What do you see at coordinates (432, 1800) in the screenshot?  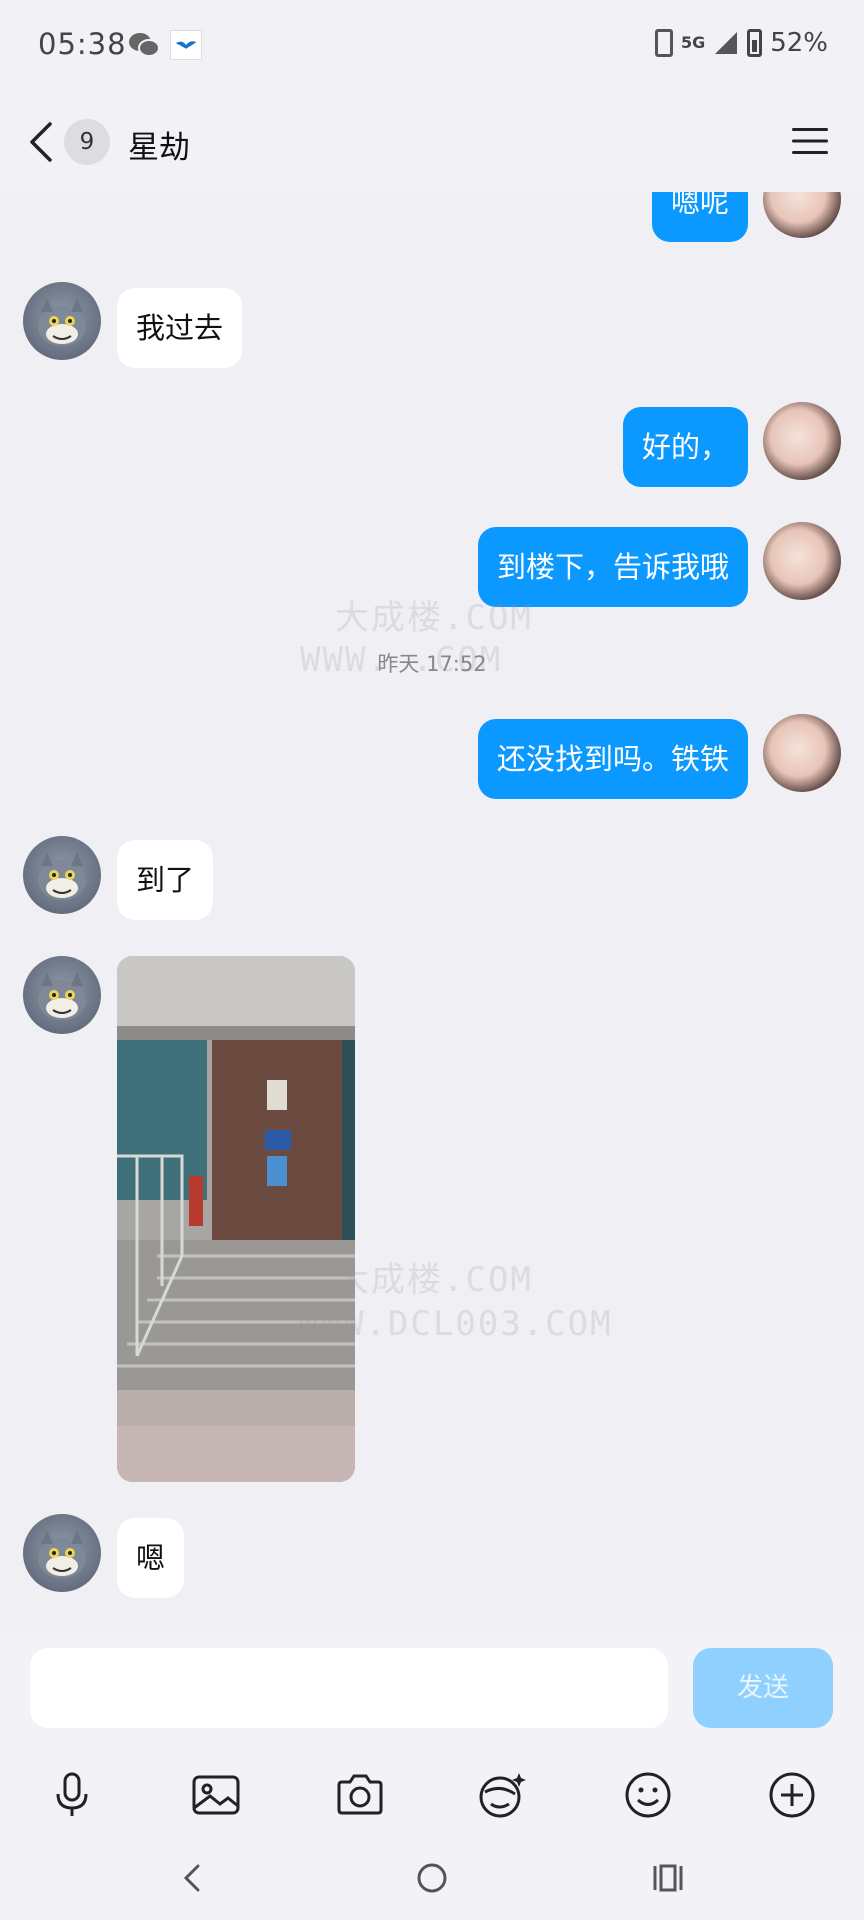 I see `input-toolbar` at bounding box center [432, 1800].